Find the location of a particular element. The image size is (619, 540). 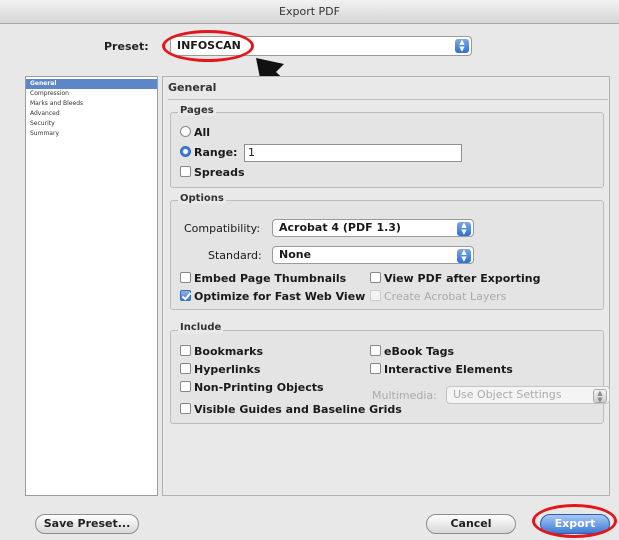

hyperlinks-label: Hyperlinks is located at coordinates (227, 369).